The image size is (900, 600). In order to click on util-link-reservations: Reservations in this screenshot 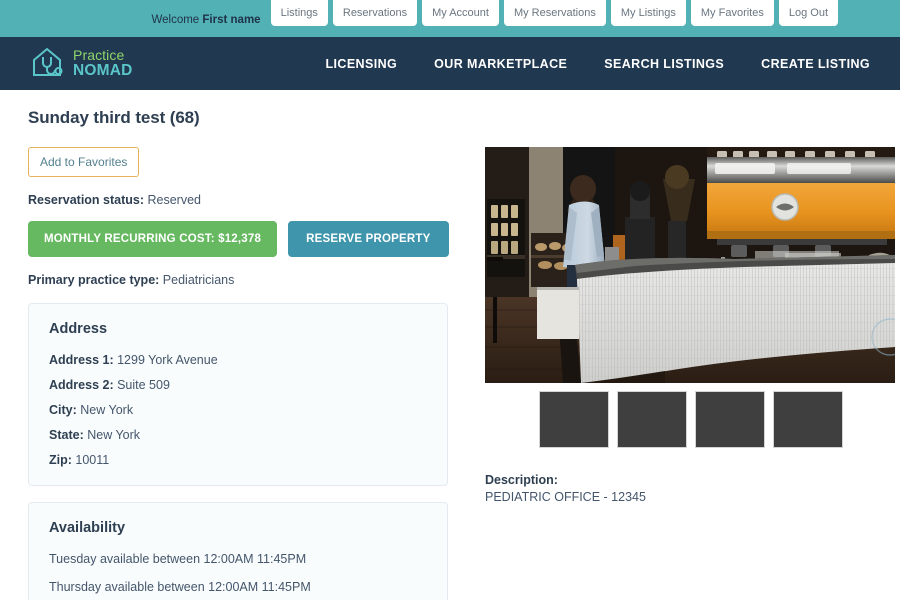, I will do `click(375, 13)`.